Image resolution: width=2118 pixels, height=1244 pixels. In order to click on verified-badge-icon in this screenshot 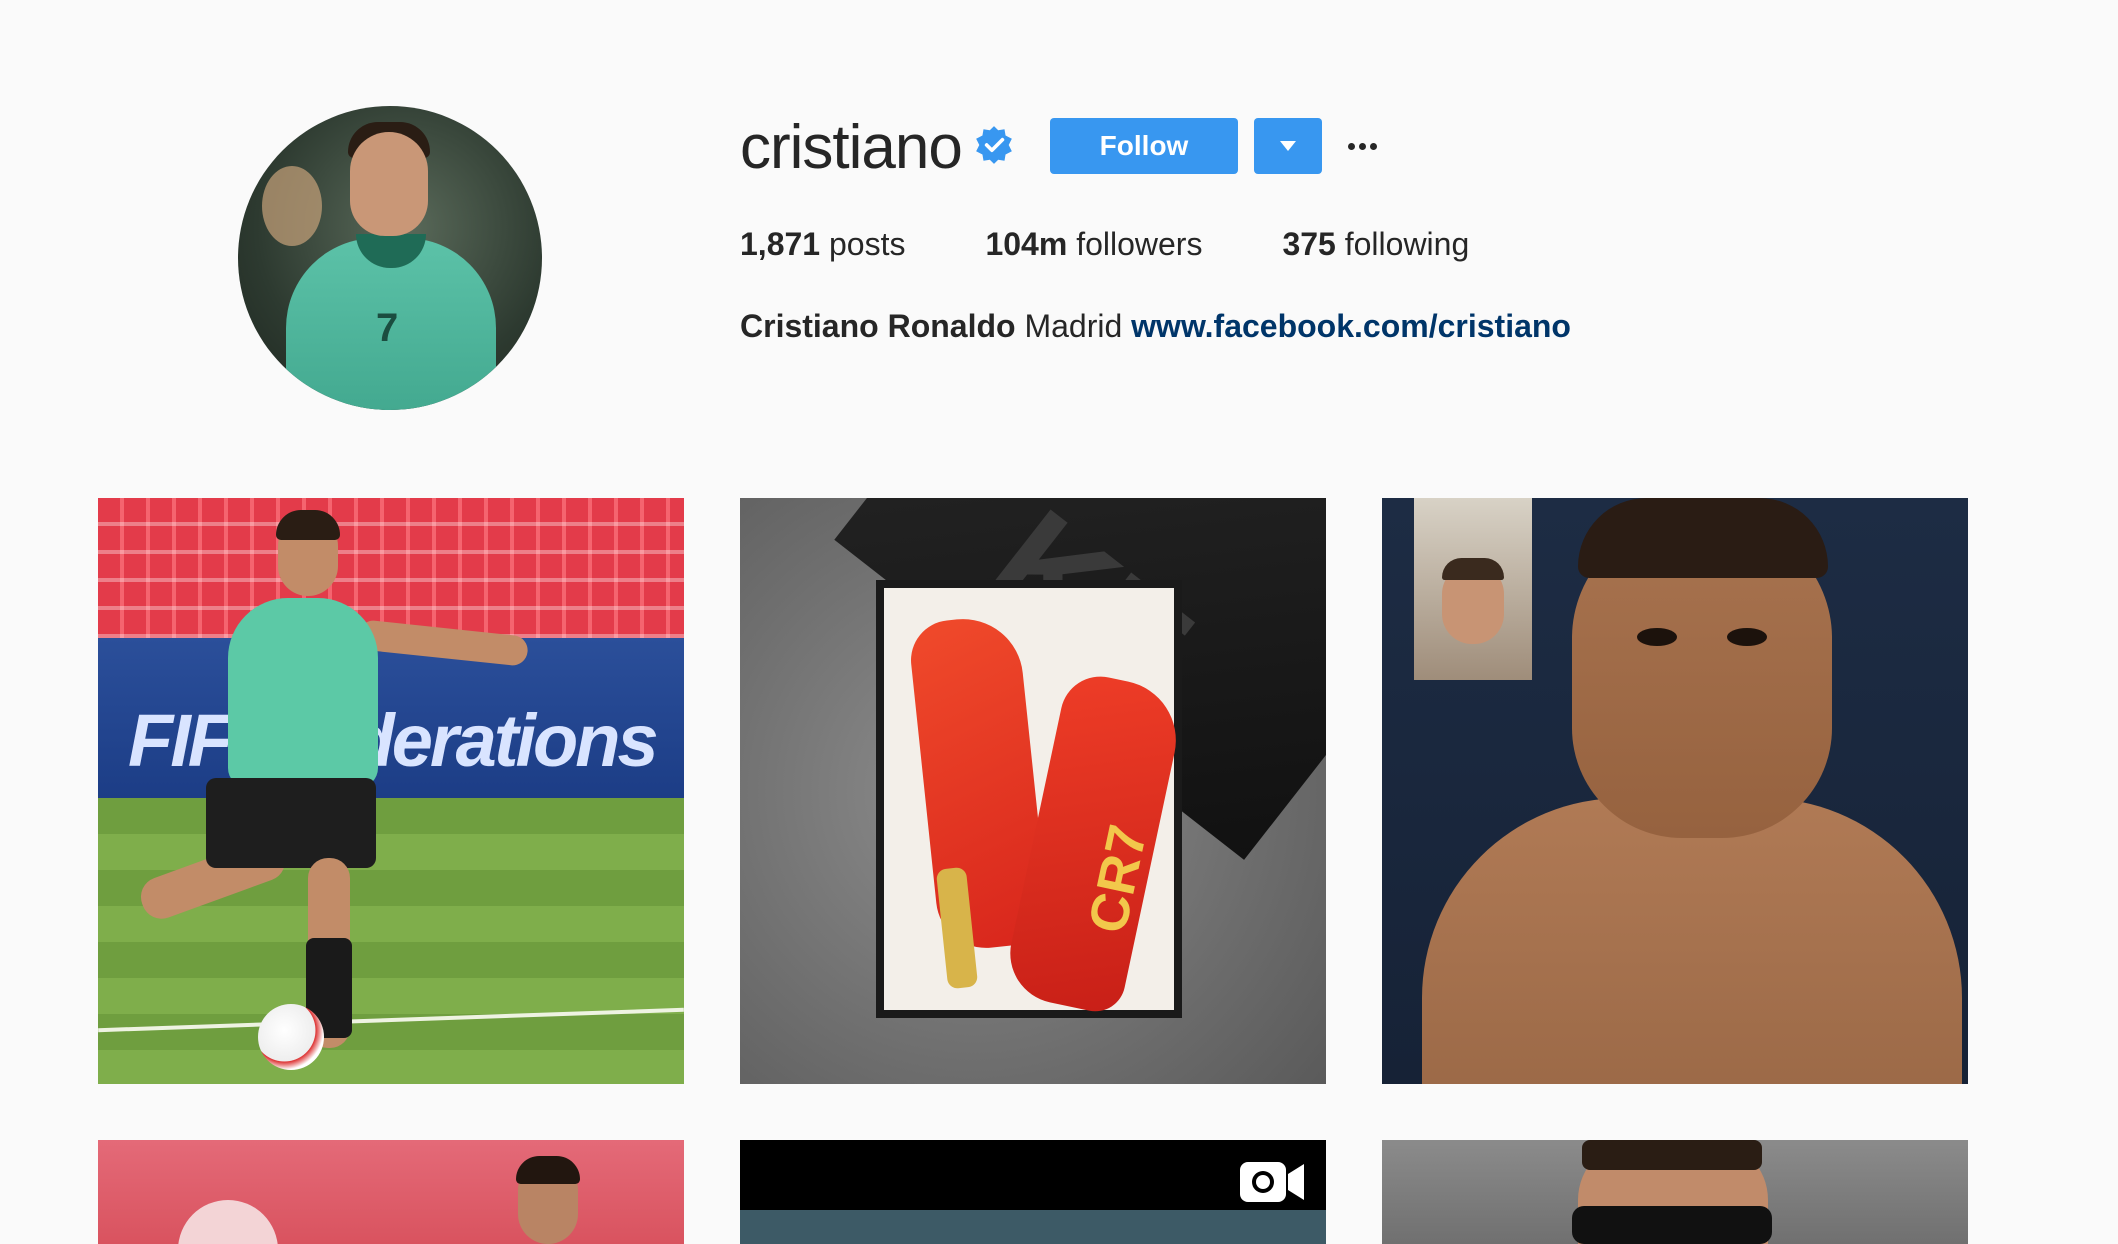, I will do `click(994, 145)`.